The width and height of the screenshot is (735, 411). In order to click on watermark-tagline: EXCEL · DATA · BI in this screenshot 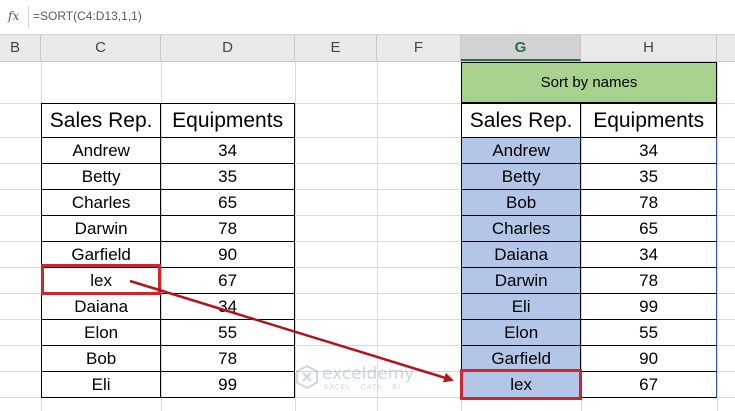, I will do `click(363, 387)`.